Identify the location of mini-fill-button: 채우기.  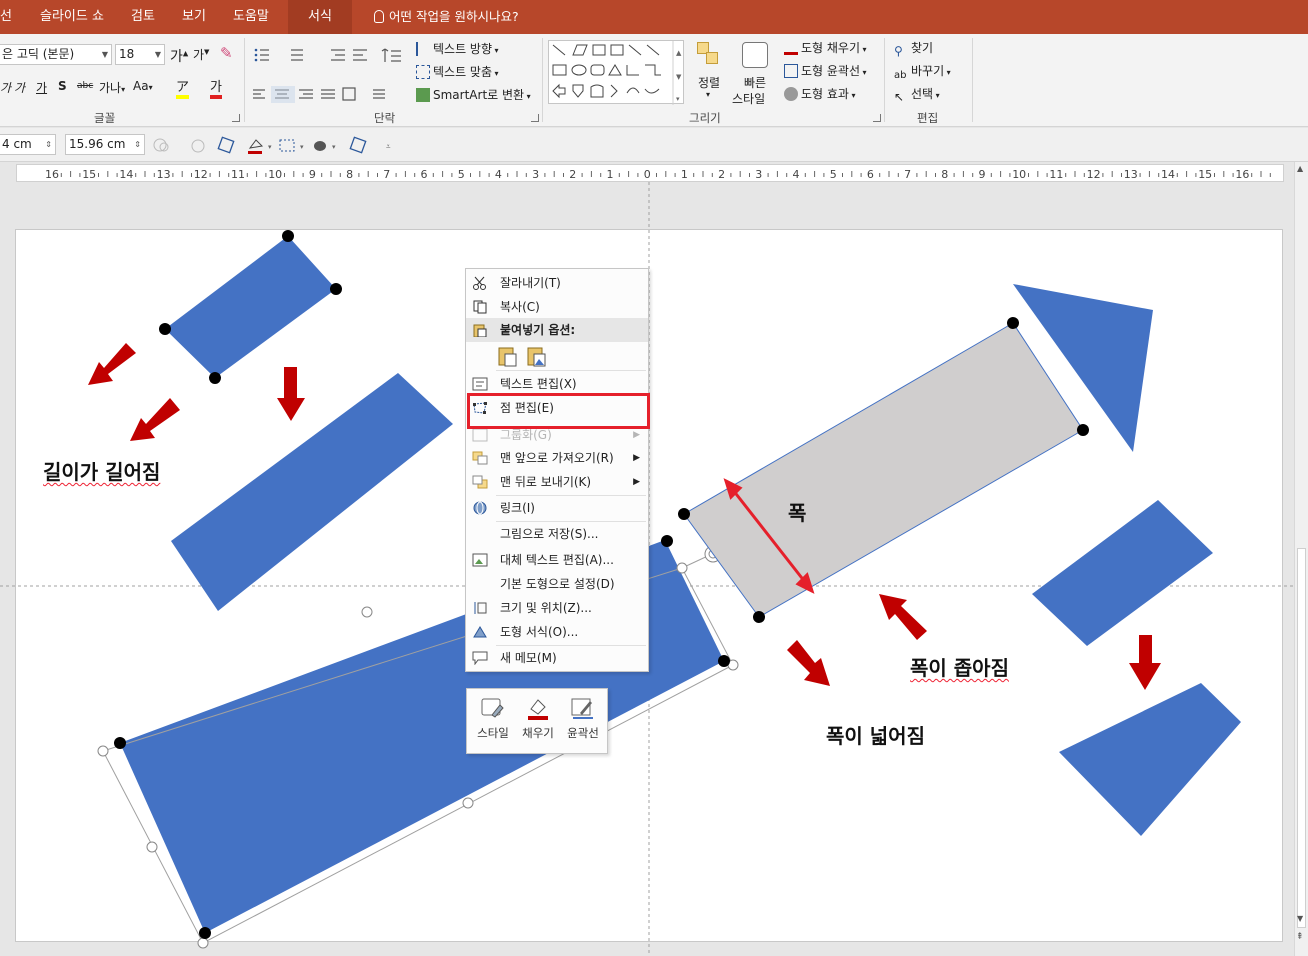
(538, 721).